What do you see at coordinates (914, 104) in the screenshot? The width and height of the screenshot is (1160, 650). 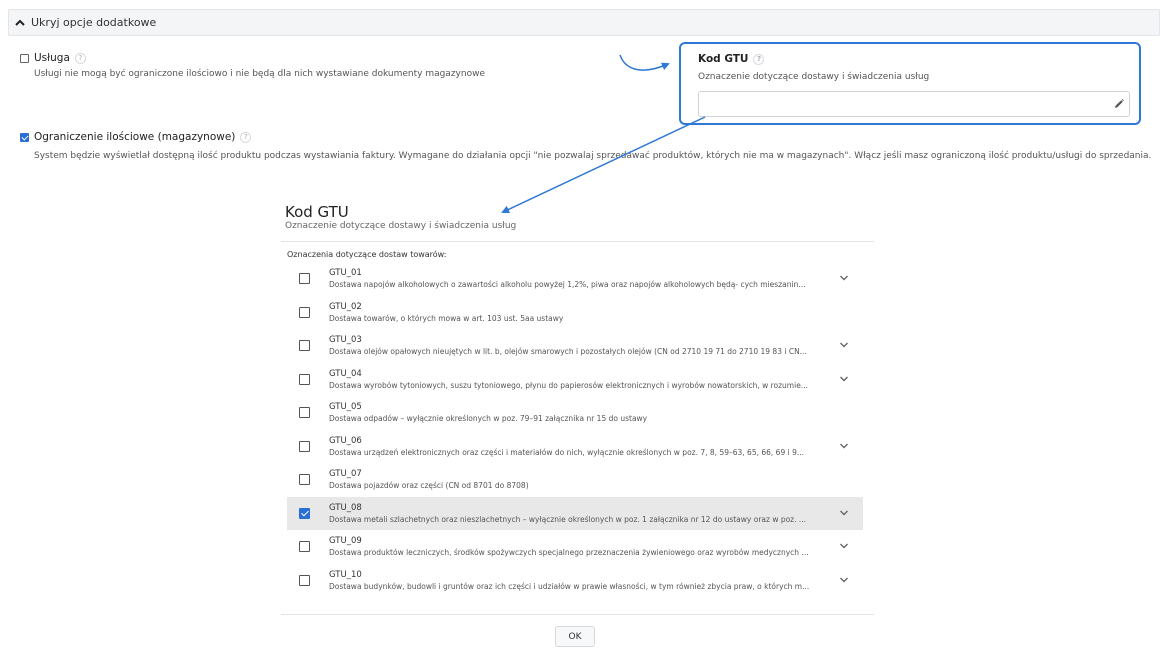 I see `gtu-input` at bounding box center [914, 104].